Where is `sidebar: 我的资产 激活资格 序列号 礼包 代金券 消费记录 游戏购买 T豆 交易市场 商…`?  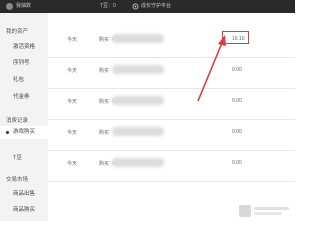 sidebar: 我的资产 激活资格 序列号 礼包 代金券 消费记录 游戏购买 T豆 交易市场 商… is located at coordinates (24, 117).